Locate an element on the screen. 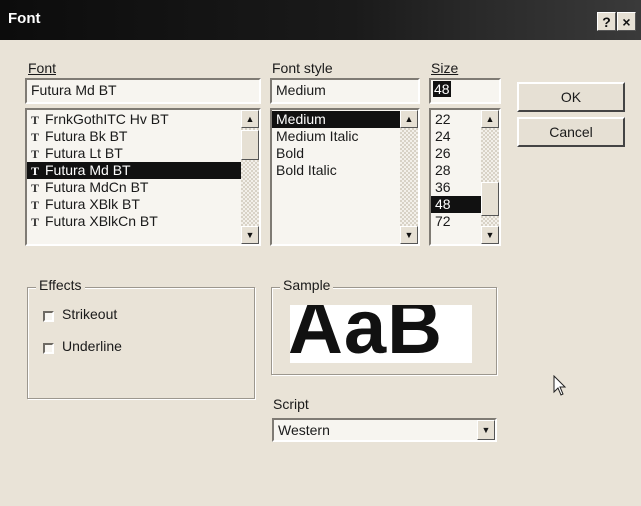 The image size is (641, 506). size-list-scrollbar: ▲ ▼ is located at coordinates (490, 177).